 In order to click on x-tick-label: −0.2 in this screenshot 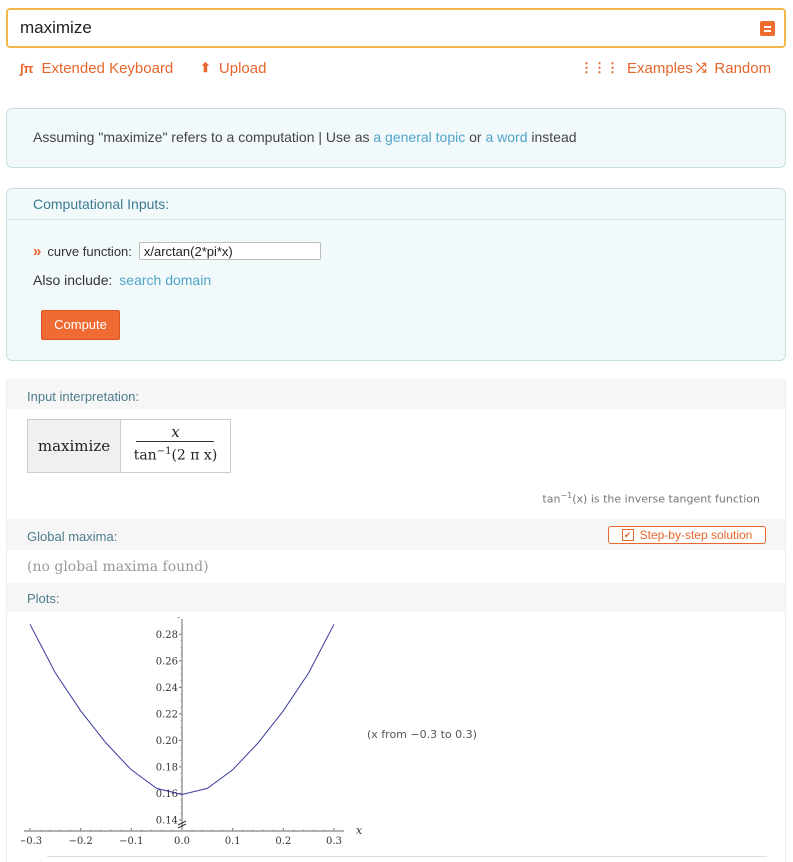, I will do `click(81, 841)`.